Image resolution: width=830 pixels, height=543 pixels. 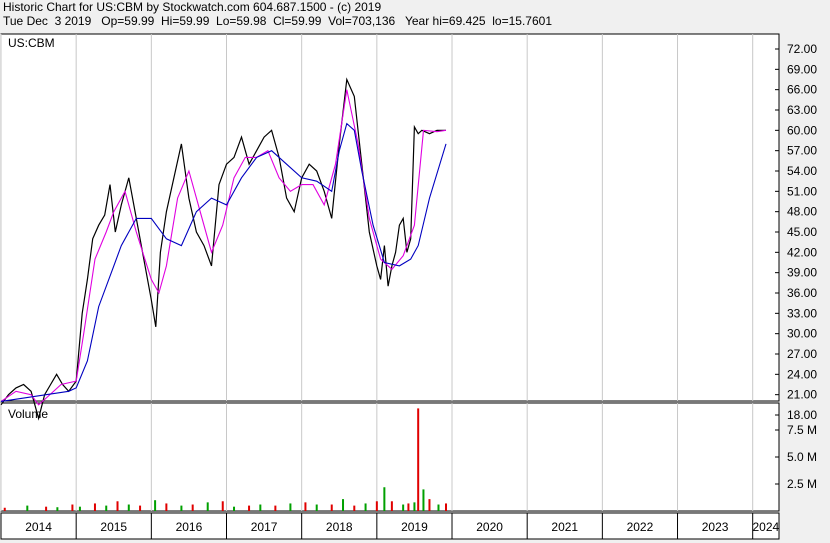 I want to click on volume-tick-label-5.0 M: 5.0 M, so click(x=802, y=457).